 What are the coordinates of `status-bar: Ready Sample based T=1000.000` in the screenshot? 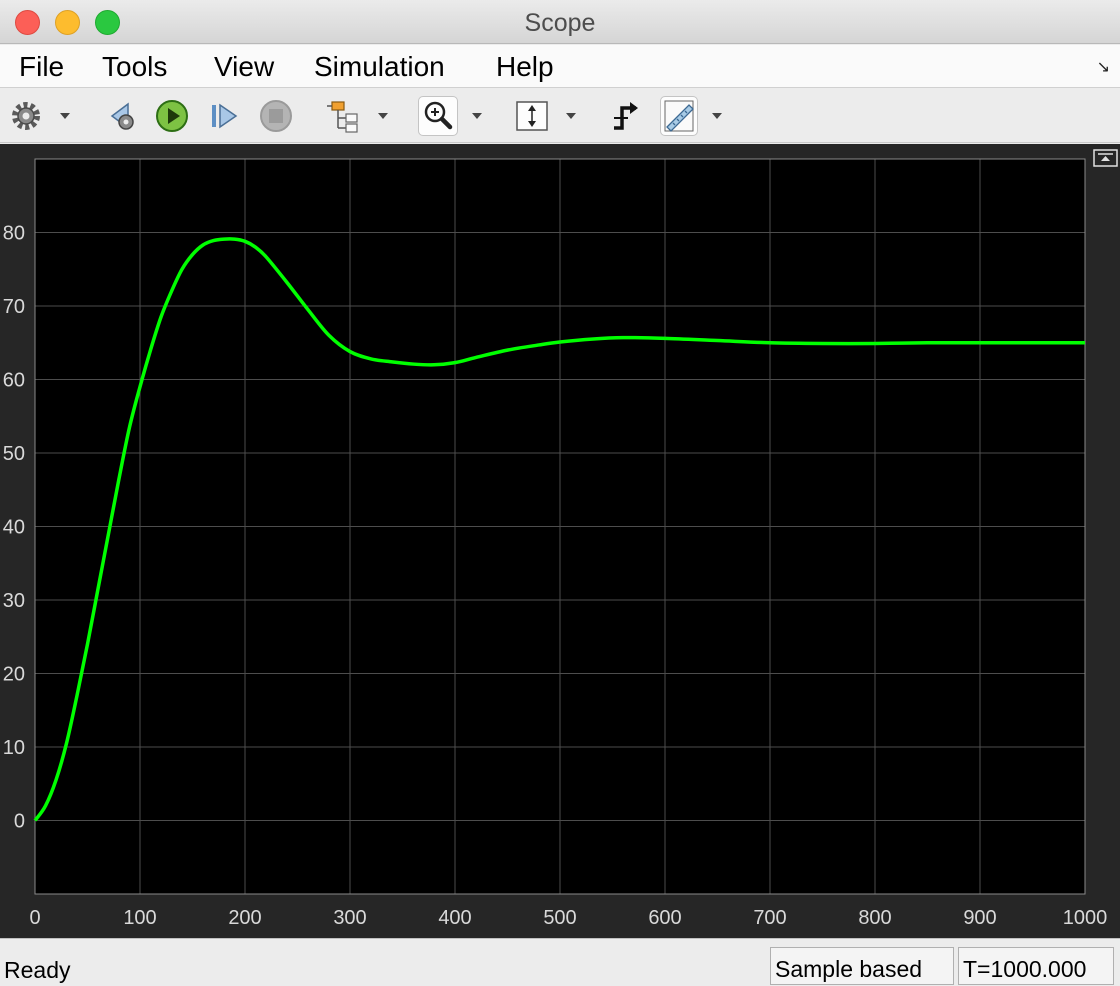 It's located at (560, 962).